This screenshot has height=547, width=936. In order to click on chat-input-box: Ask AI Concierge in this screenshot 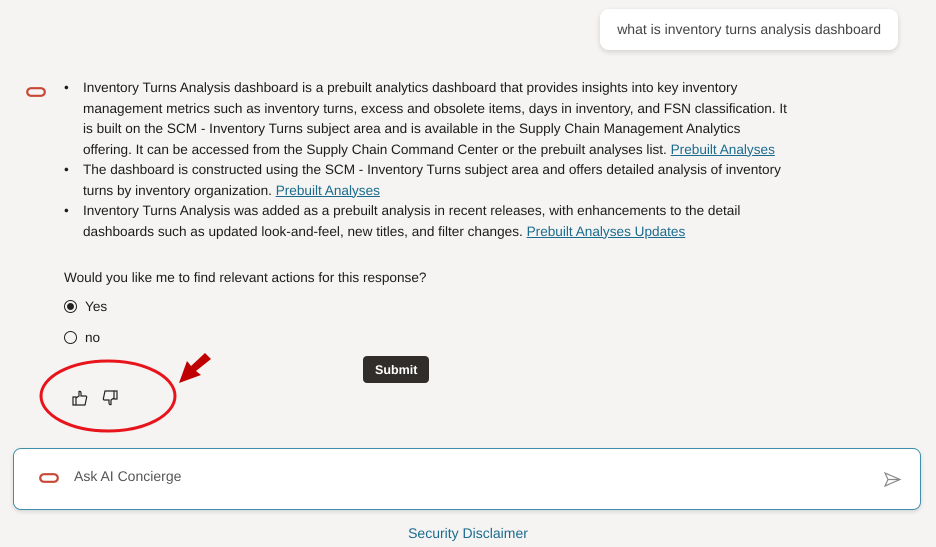, I will do `click(467, 479)`.